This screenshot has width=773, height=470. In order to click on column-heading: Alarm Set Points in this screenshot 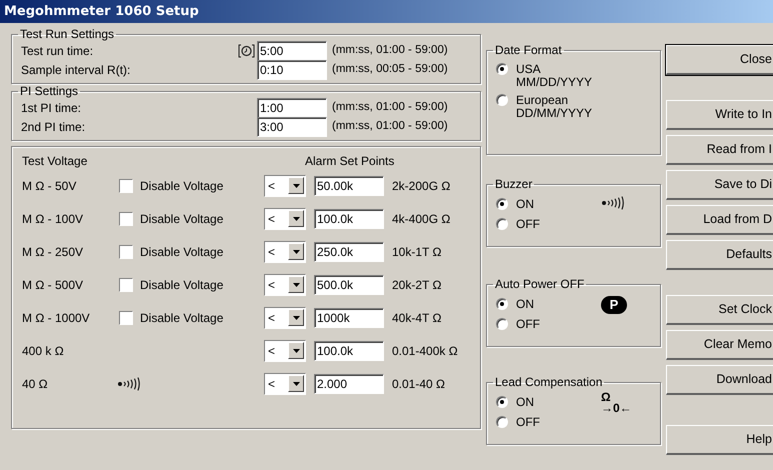, I will do `click(349, 161)`.